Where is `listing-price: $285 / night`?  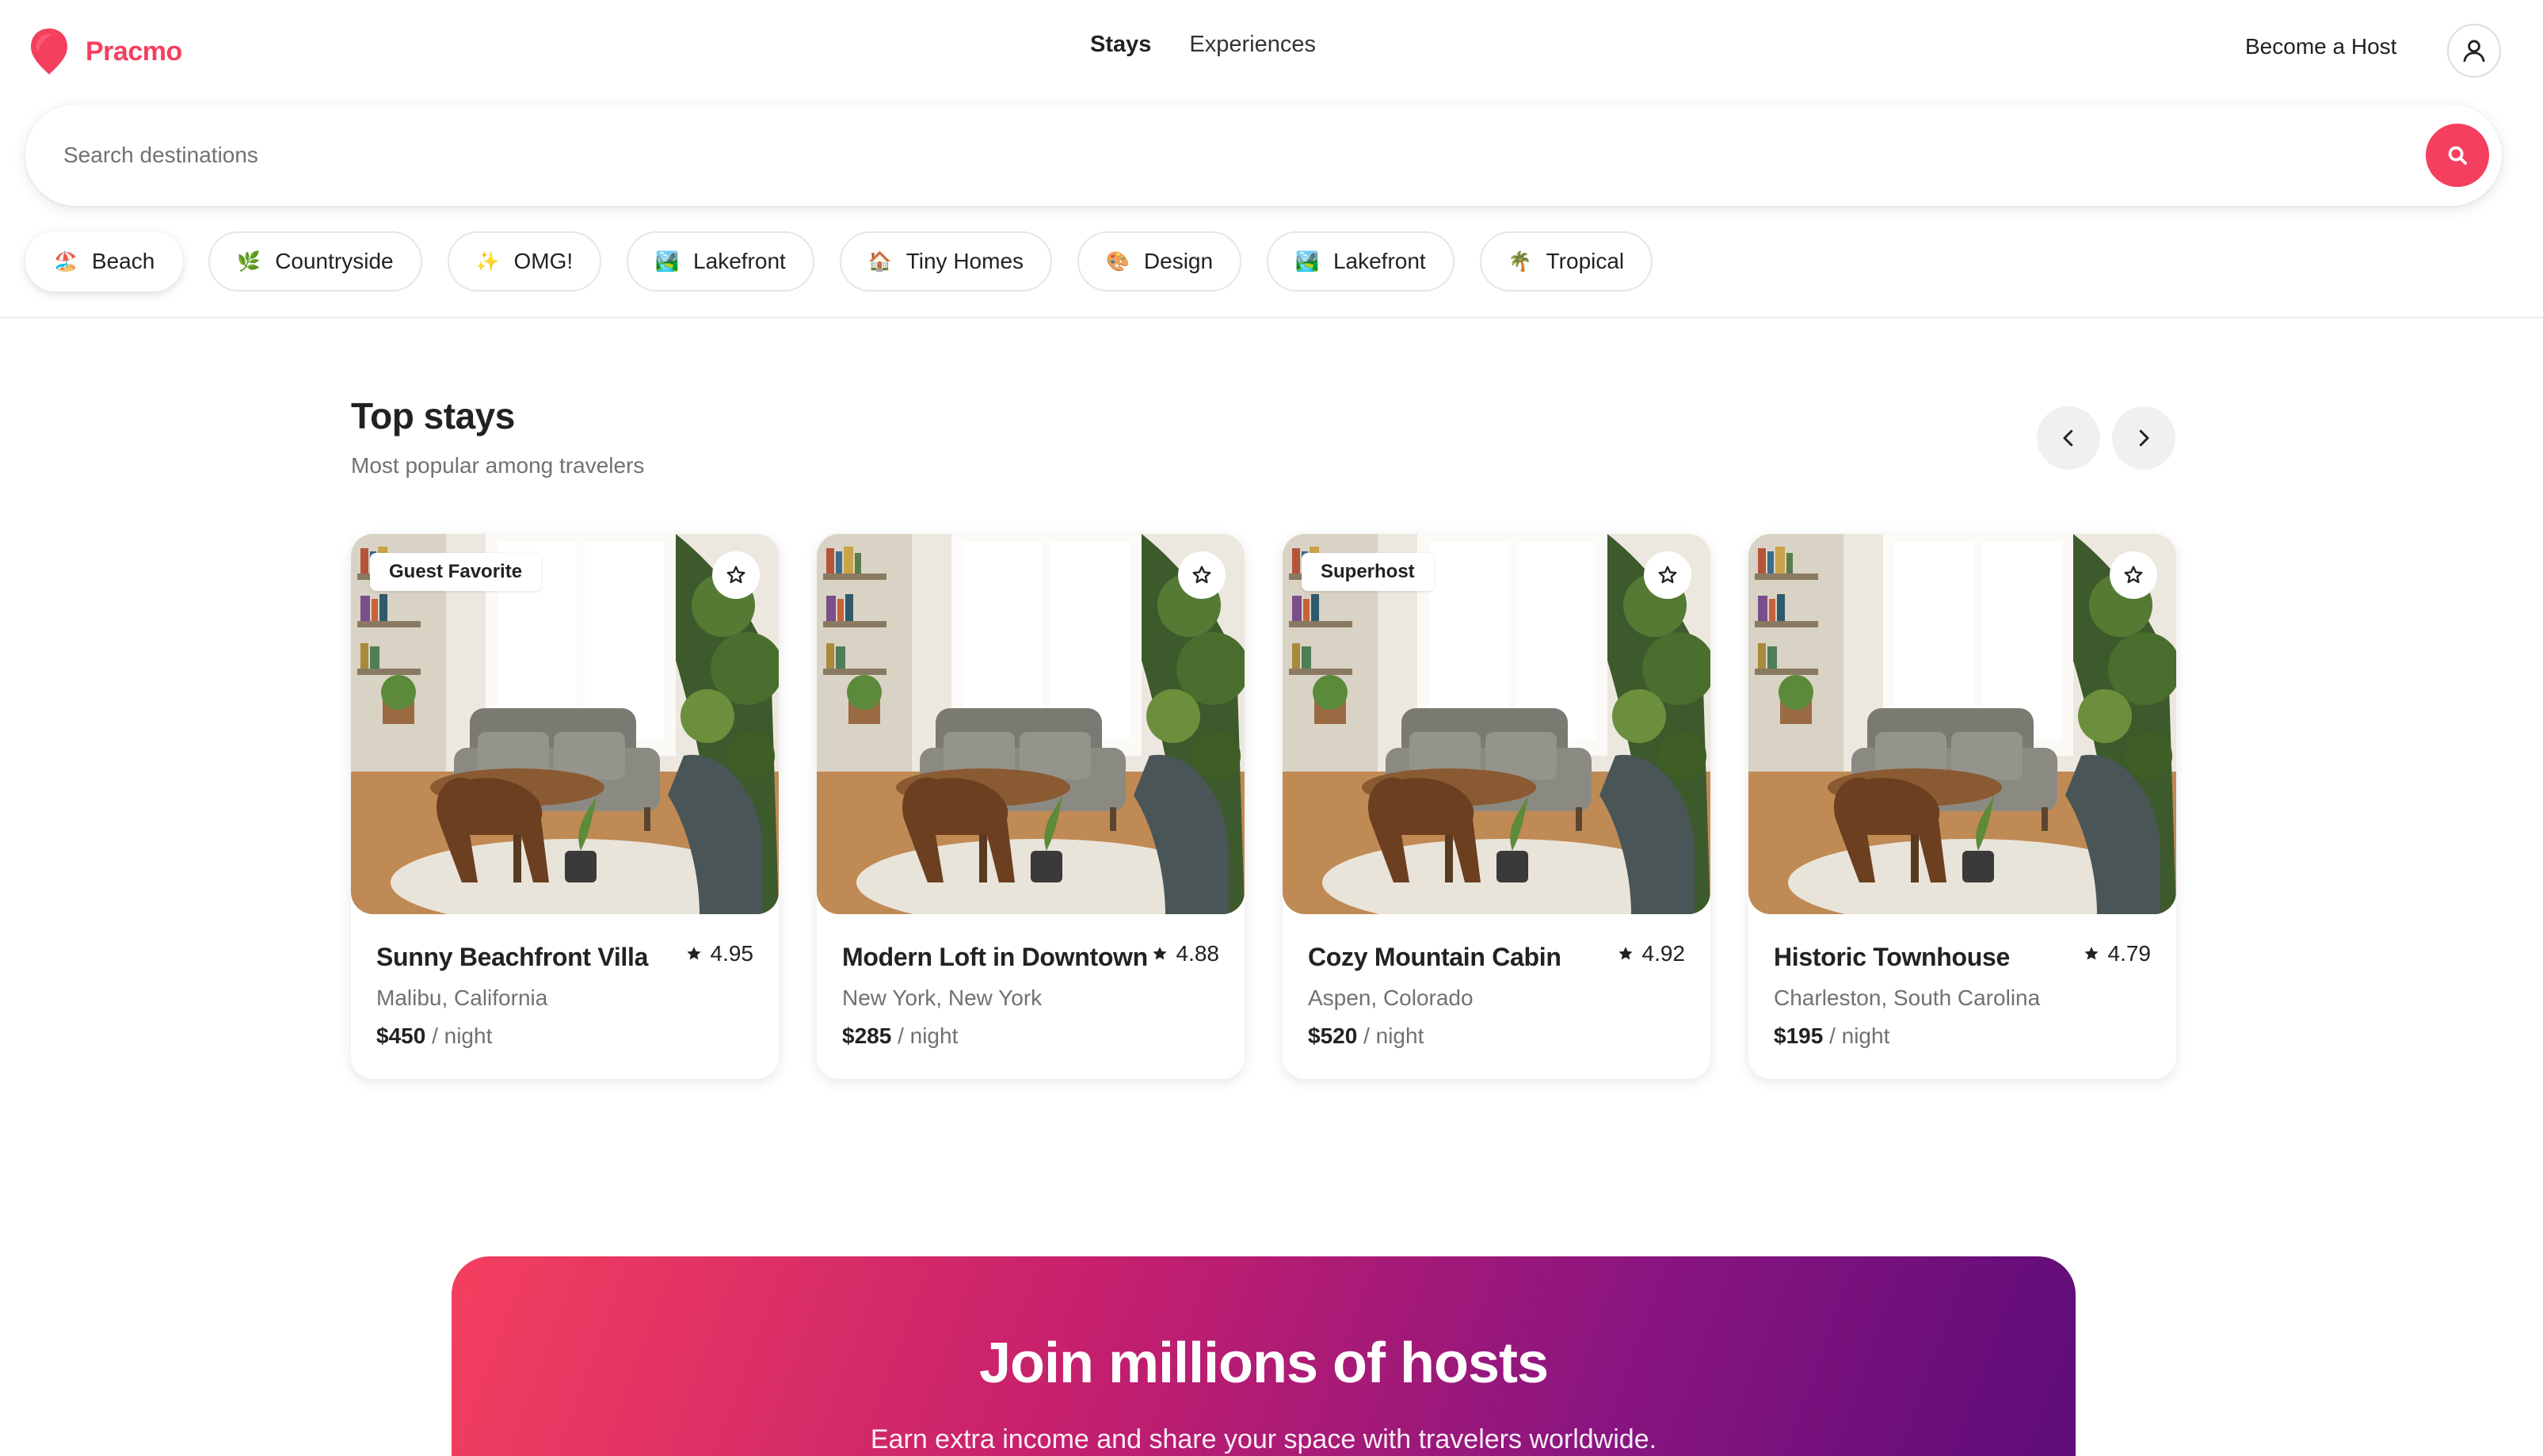 listing-price: $285 / night is located at coordinates (900, 1036).